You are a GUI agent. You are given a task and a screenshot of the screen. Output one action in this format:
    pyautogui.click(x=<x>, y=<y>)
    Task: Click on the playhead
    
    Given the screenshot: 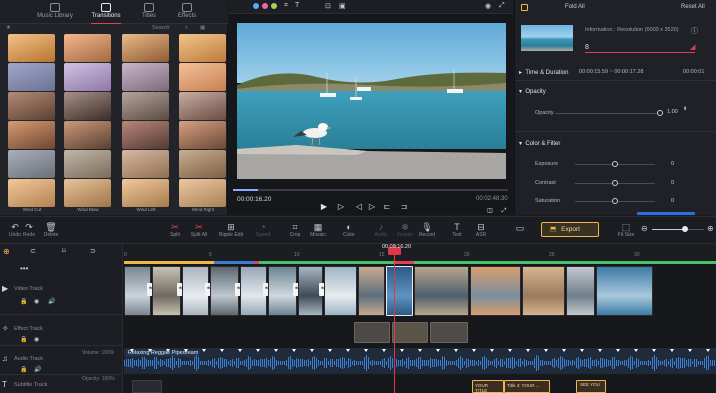 What is the action you would take?
    pyautogui.click(x=394, y=318)
    